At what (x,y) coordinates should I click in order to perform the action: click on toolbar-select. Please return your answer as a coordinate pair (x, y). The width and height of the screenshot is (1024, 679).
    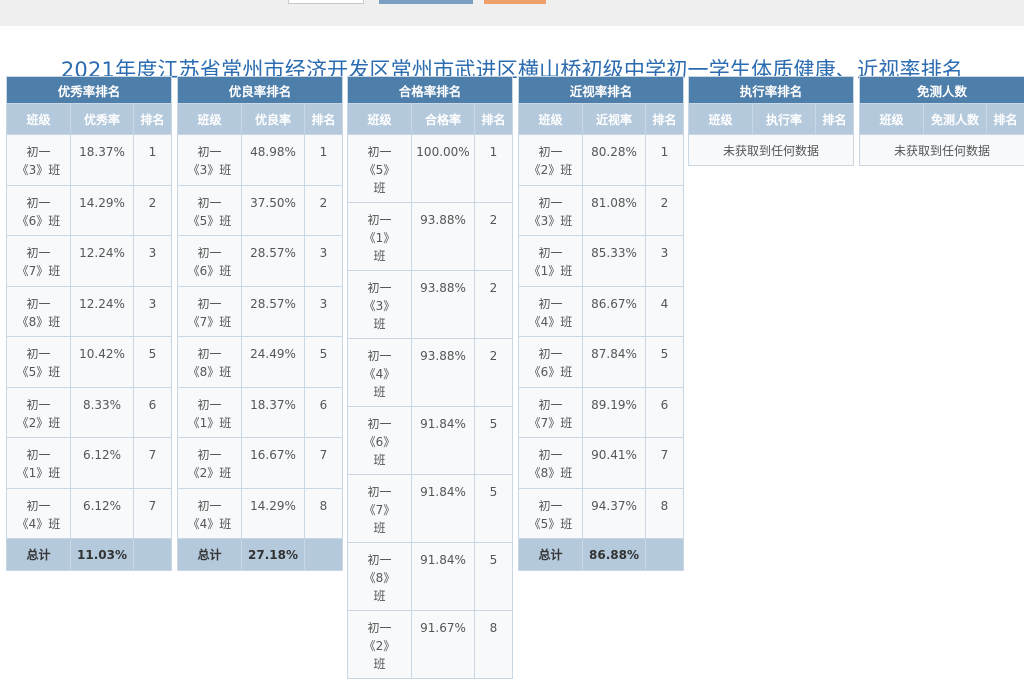
    Looking at the image, I should click on (326, 2).